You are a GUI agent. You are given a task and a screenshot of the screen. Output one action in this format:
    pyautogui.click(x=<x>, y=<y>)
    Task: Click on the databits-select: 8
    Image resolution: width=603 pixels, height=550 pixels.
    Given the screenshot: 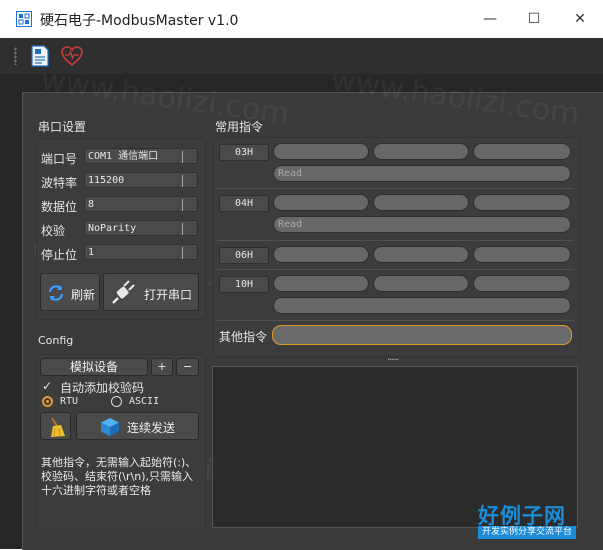 What is the action you would take?
    pyautogui.click(x=141, y=204)
    